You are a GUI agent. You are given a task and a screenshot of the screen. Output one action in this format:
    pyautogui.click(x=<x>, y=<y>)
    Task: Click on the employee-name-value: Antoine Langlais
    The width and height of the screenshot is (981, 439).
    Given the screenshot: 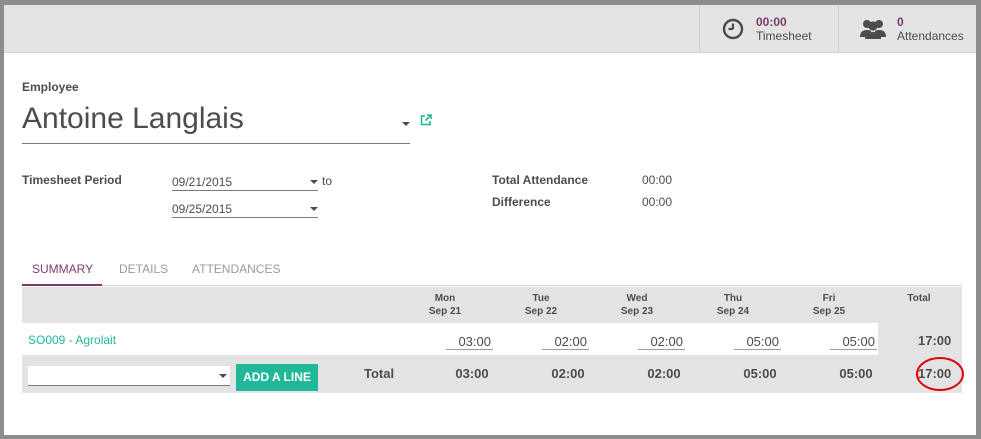 What is the action you would take?
    pyautogui.click(x=133, y=118)
    